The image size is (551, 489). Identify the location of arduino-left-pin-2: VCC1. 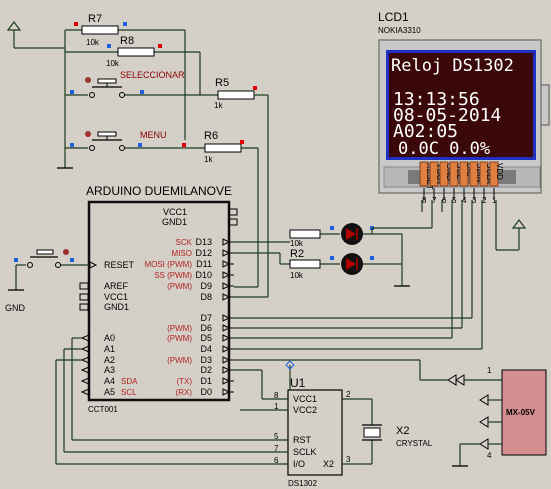
(116, 297).